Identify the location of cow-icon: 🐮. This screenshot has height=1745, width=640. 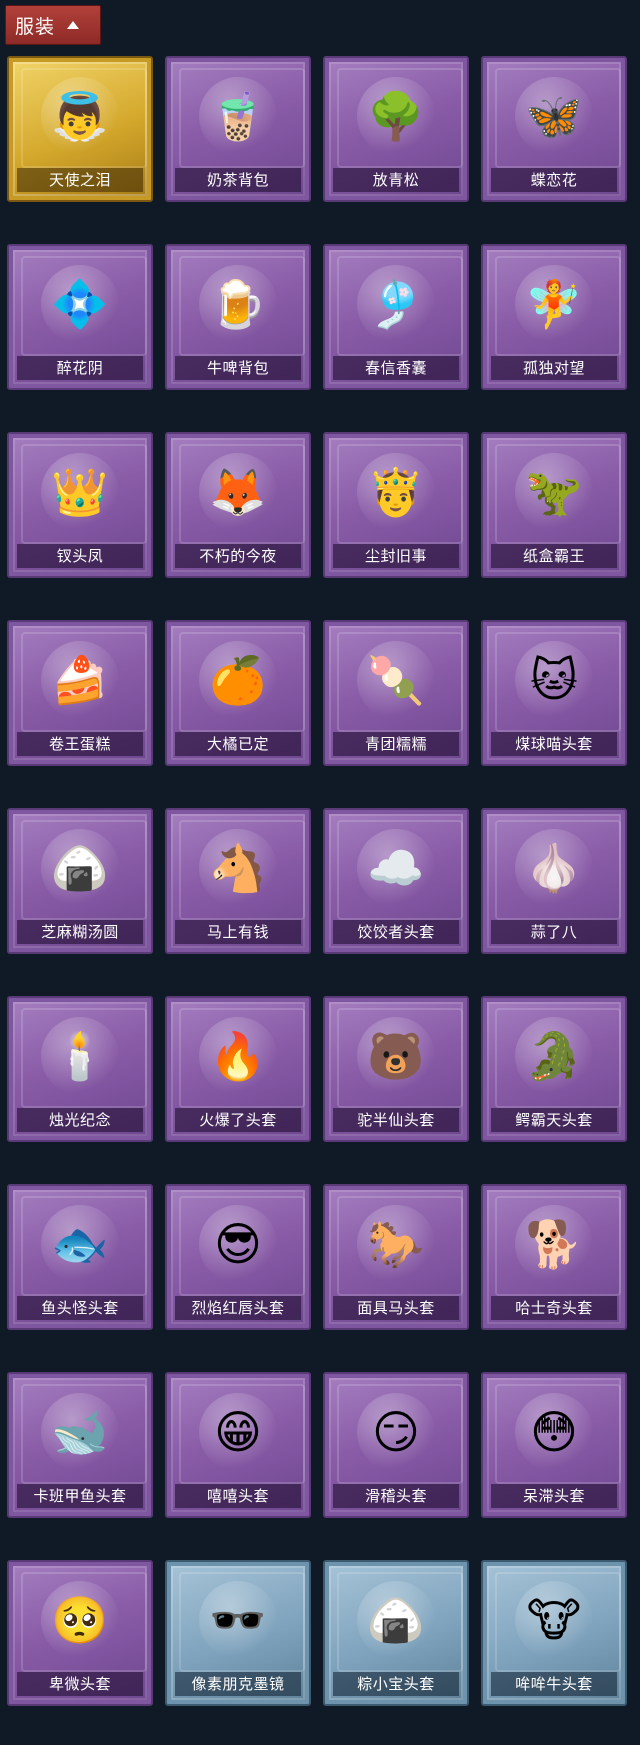
(554, 1620).